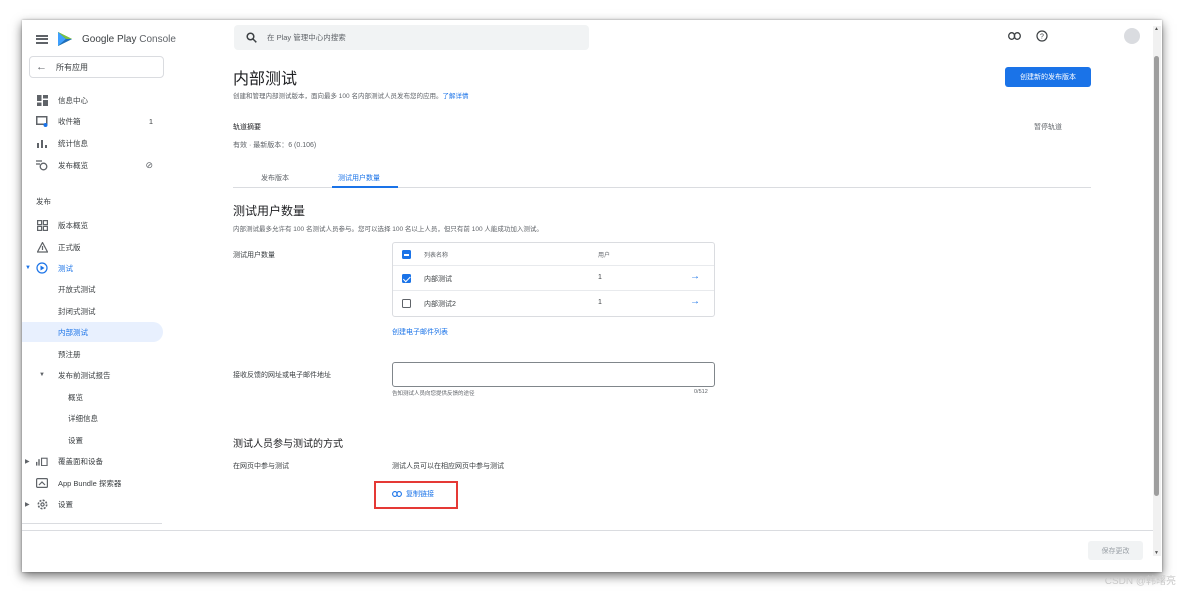  What do you see at coordinates (41, 67) in the screenshot?
I see `back-arrow-icon: ←` at bounding box center [41, 67].